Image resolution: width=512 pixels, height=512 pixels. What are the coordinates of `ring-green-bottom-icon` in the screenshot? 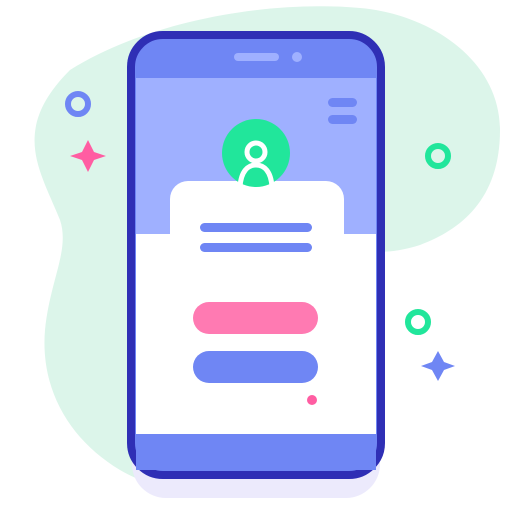 It's located at (418, 322).